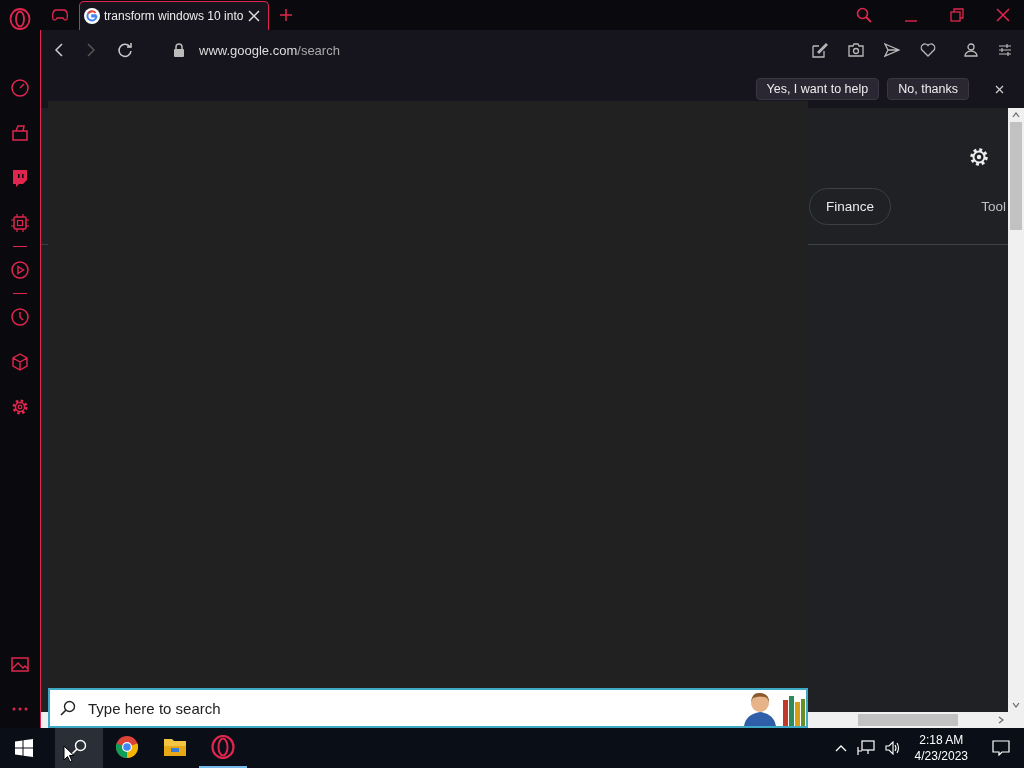 This screenshot has height=768, width=1024. What do you see at coordinates (971, 50) in the screenshot?
I see `user-icon` at bounding box center [971, 50].